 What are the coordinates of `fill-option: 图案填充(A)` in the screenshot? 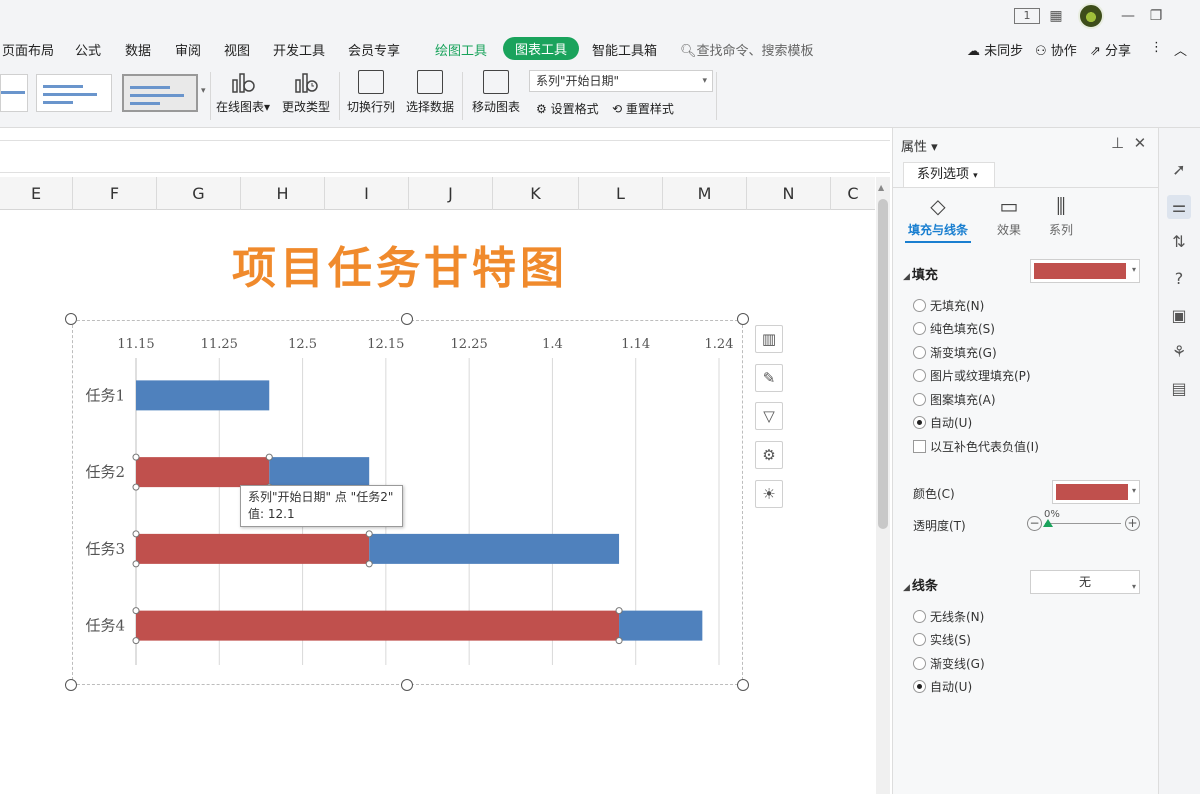 It's located at (954, 399).